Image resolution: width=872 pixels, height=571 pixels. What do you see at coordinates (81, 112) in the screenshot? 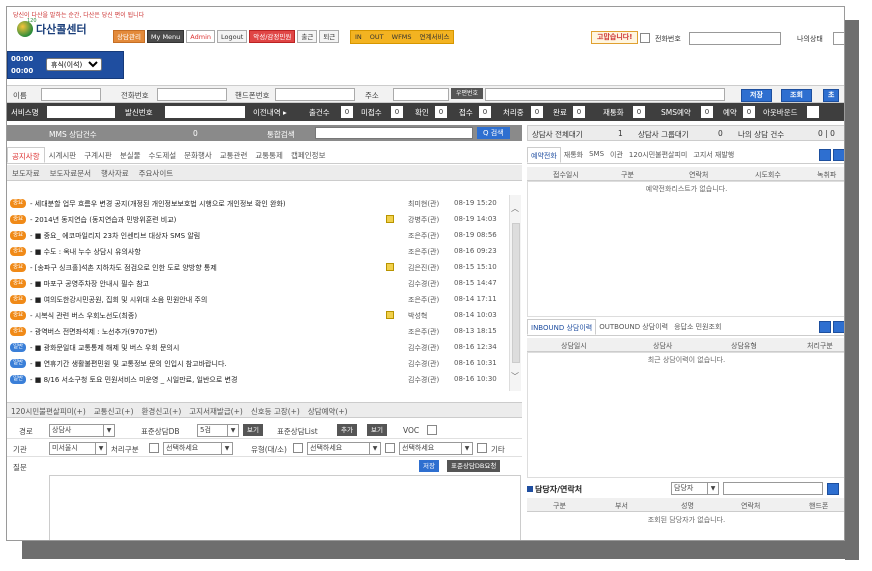
I see `service-input` at bounding box center [81, 112].